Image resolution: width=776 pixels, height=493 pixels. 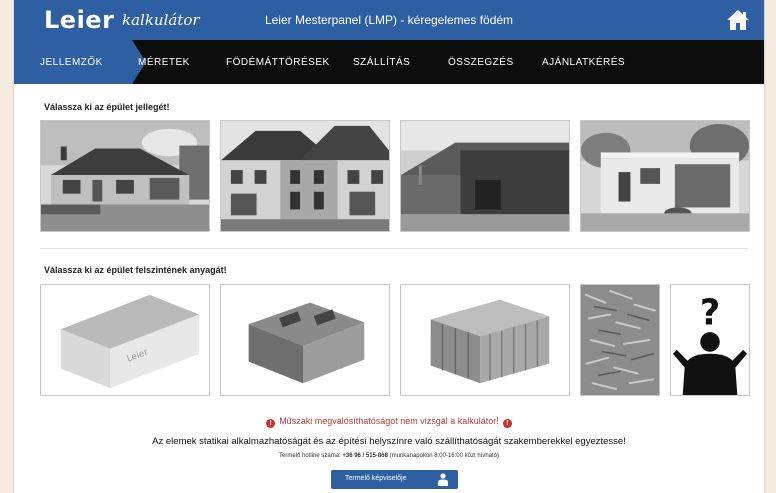 I want to click on contact-button-label: Termelő képviselője, so click(x=376, y=478).